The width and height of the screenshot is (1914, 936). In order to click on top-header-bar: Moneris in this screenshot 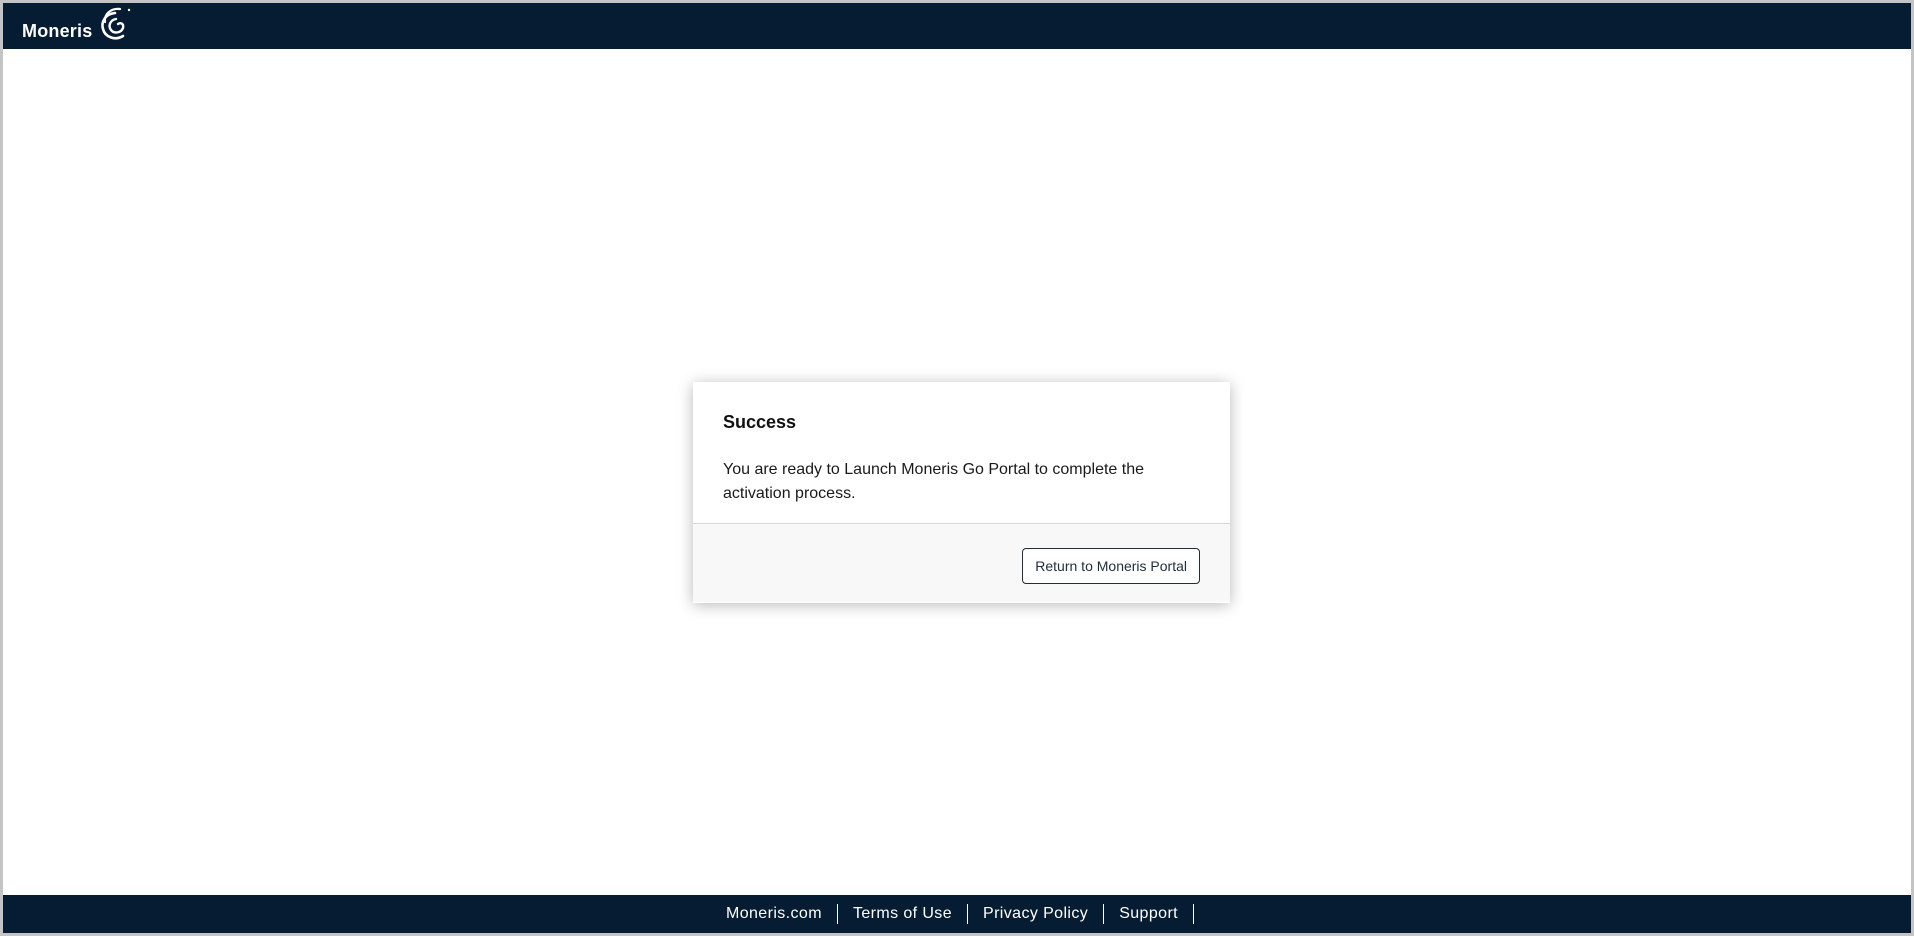, I will do `click(957, 26)`.